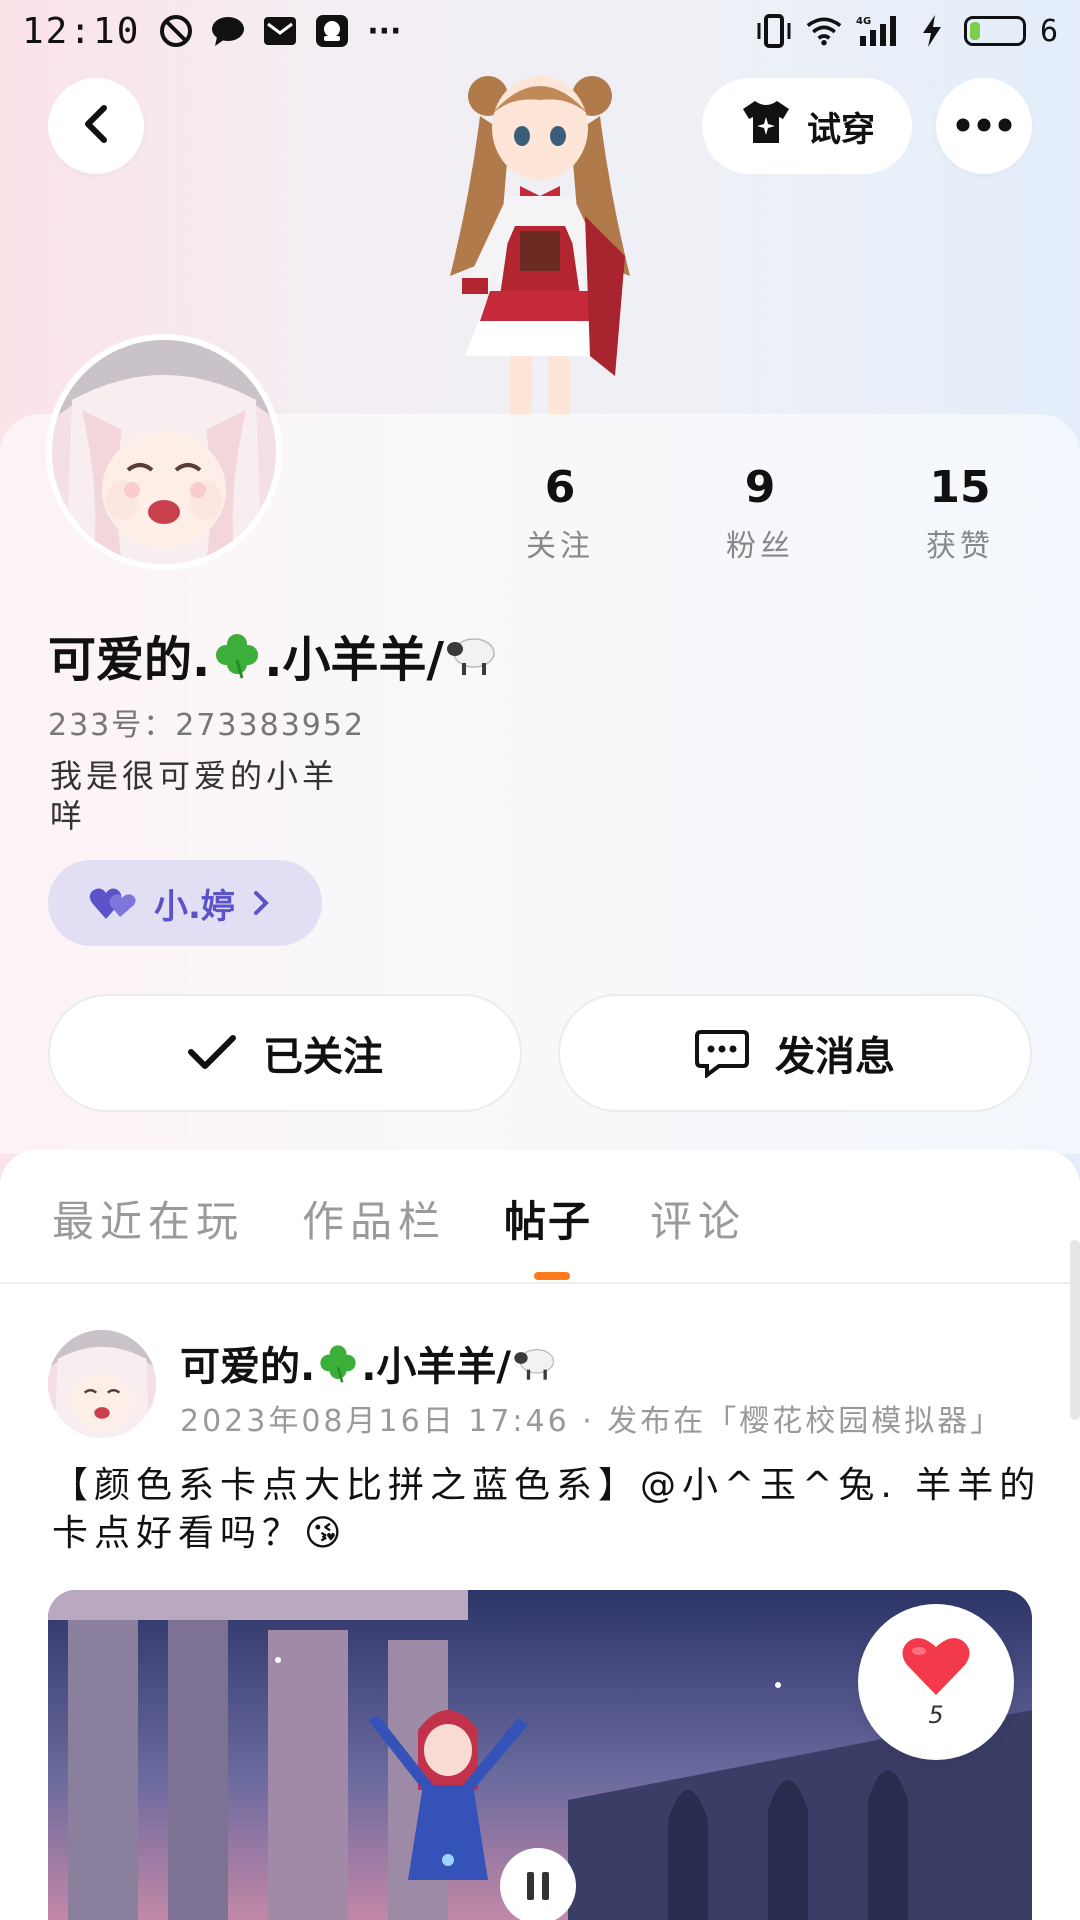  What do you see at coordinates (835, 1057) in the screenshot?
I see `message-label: 发消息` at bounding box center [835, 1057].